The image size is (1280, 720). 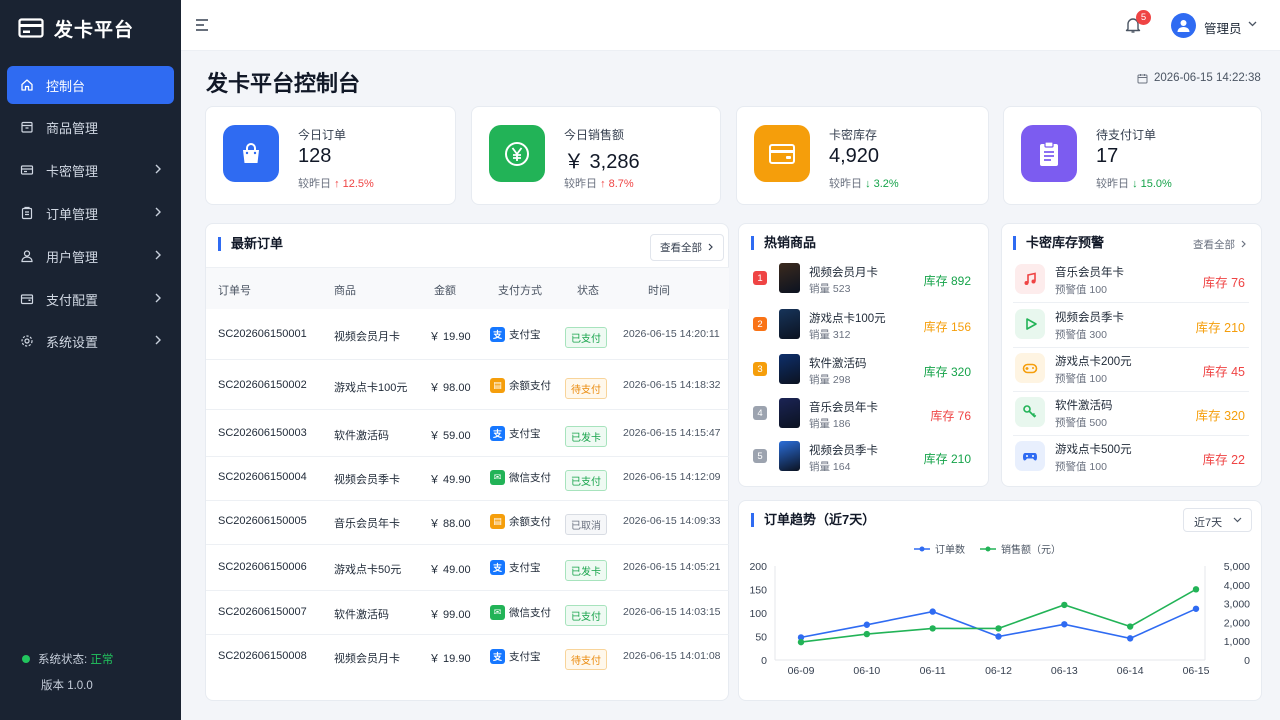 What do you see at coordinates (672, 567) in the screenshot?
I see `order-time: 2026-06-15 14:05:21` at bounding box center [672, 567].